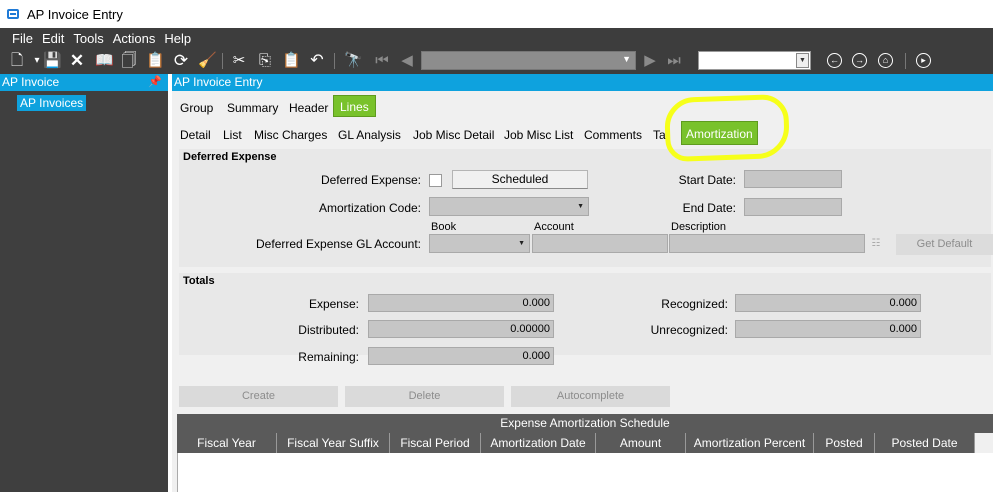 The width and height of the screenshot is (993, 492). I want to click on scheduled-button: Scheduled, so click(520, 179).